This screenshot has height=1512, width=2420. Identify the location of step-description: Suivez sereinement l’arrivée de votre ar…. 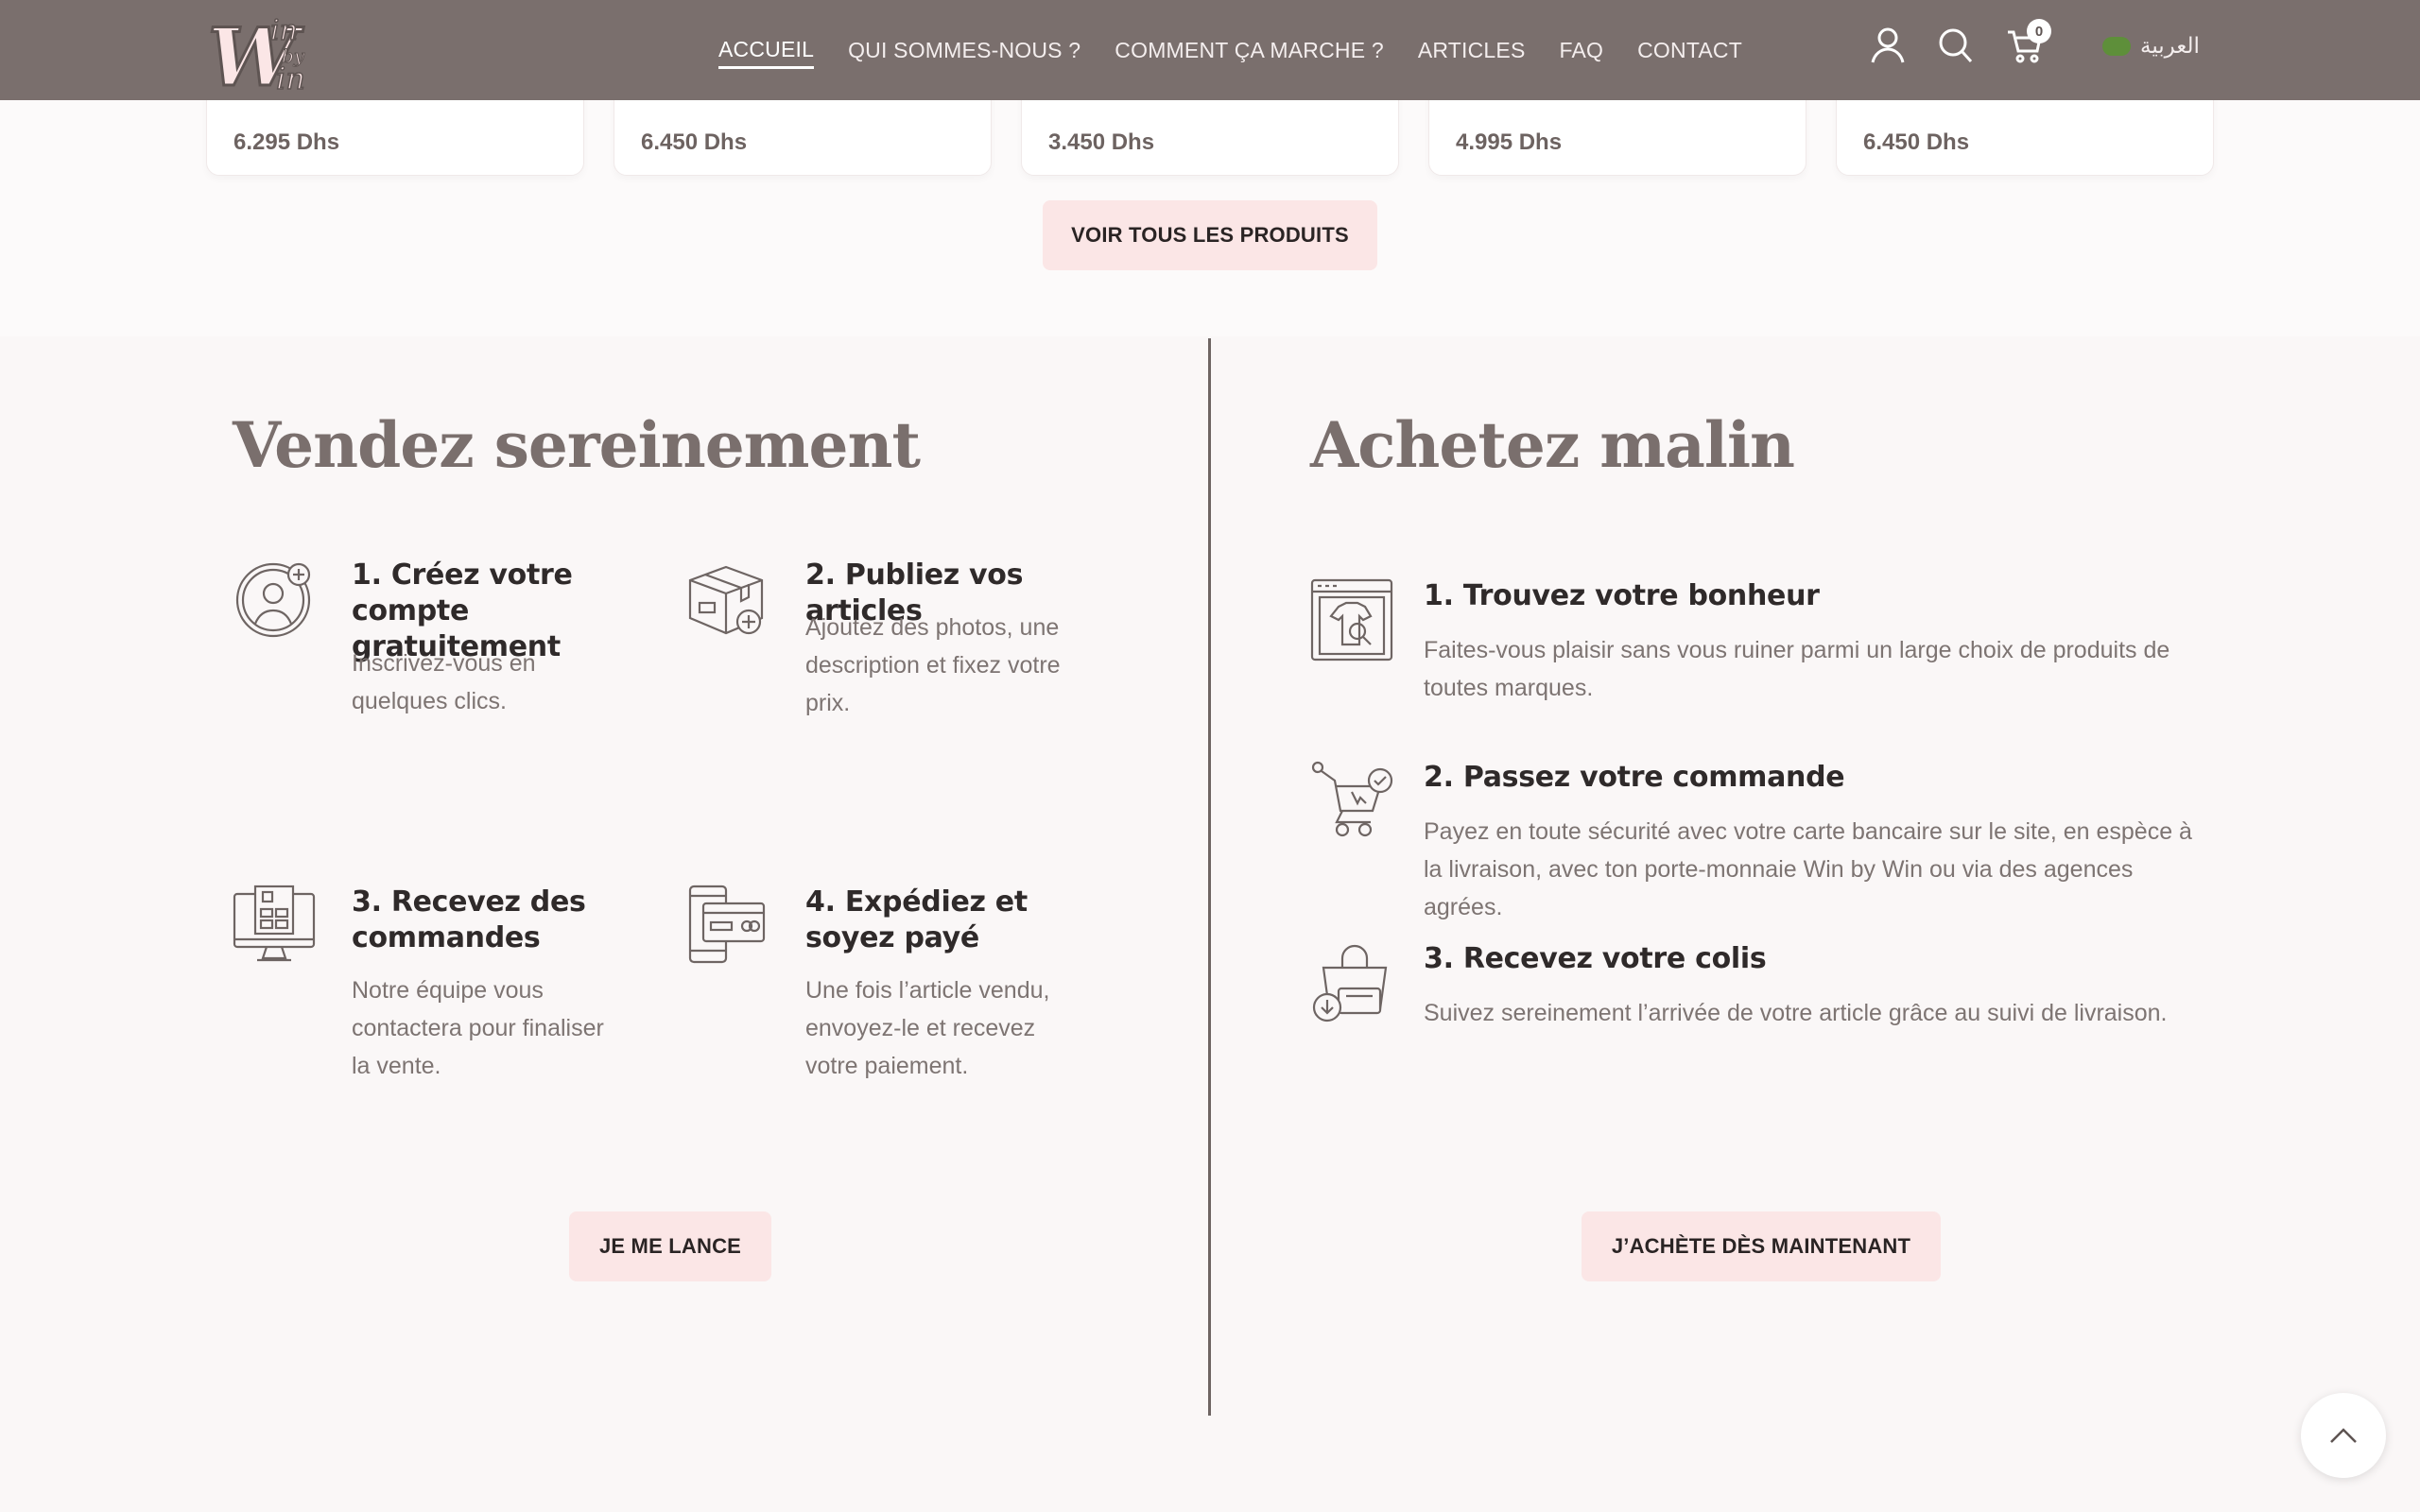
(1796, 1013).